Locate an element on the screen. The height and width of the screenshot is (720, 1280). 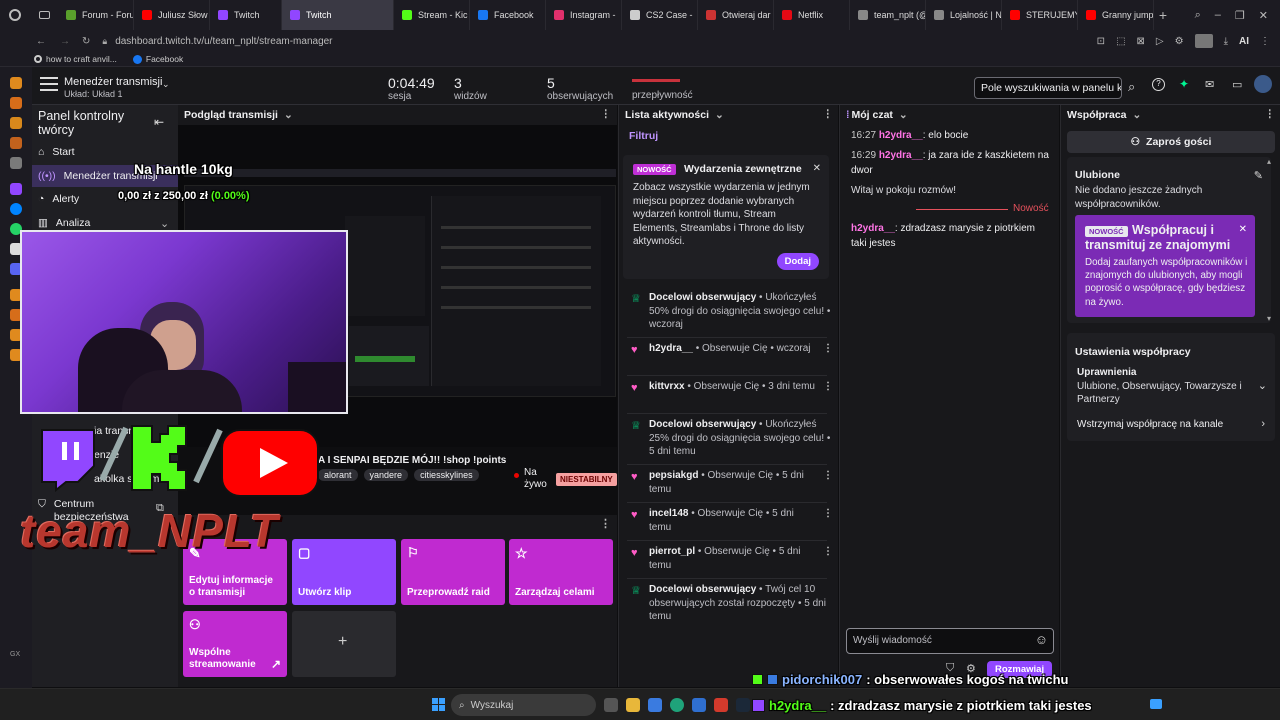
activity-item: ♥ kittvrxx • Obserwuje Cię • 3 dni temu ⋮ is located at coordinates (732, 387).